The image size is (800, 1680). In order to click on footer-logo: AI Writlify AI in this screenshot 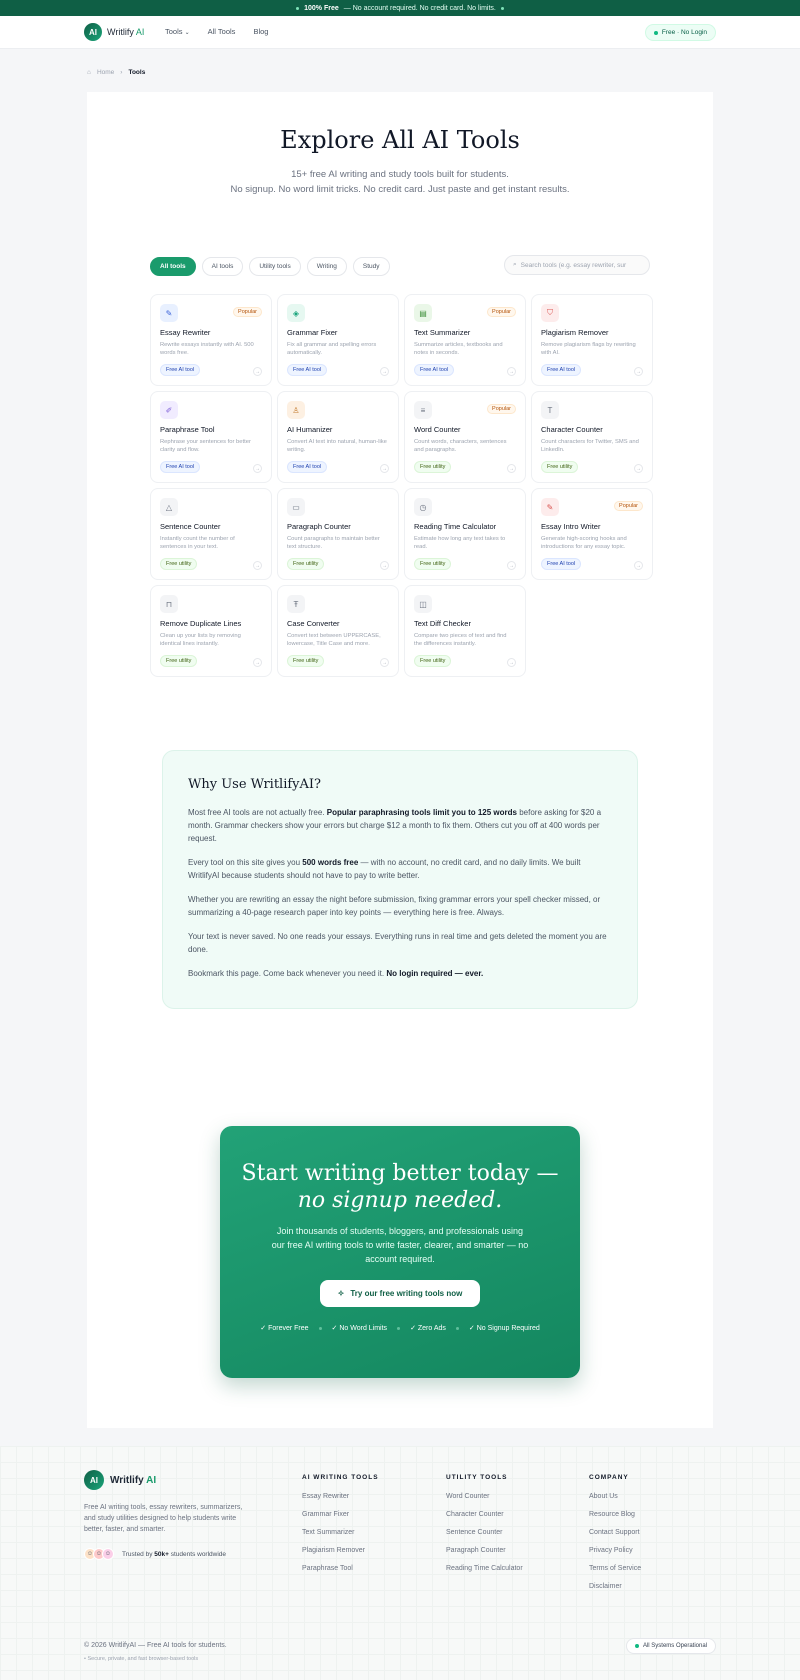, I will do `click(120, 1480)`.